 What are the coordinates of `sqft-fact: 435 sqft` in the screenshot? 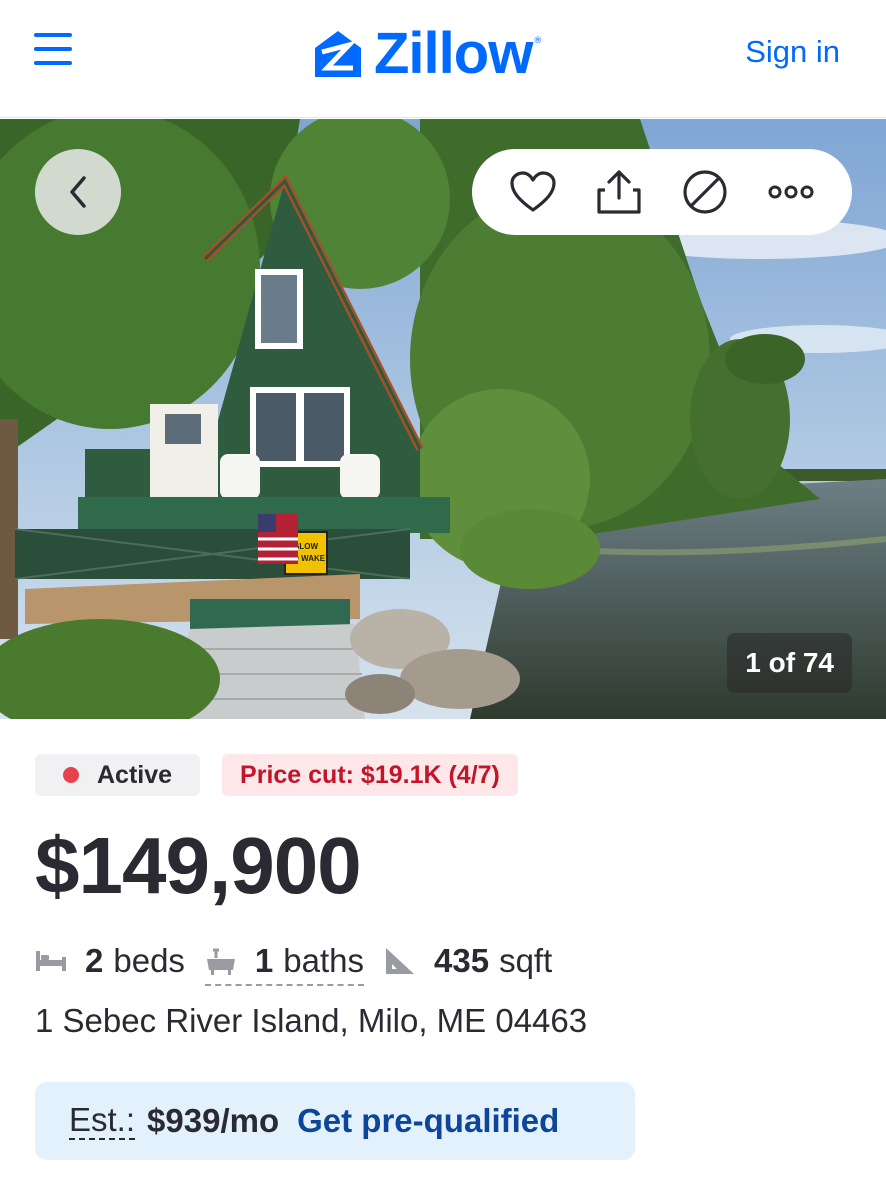 It's located at (468, 961).